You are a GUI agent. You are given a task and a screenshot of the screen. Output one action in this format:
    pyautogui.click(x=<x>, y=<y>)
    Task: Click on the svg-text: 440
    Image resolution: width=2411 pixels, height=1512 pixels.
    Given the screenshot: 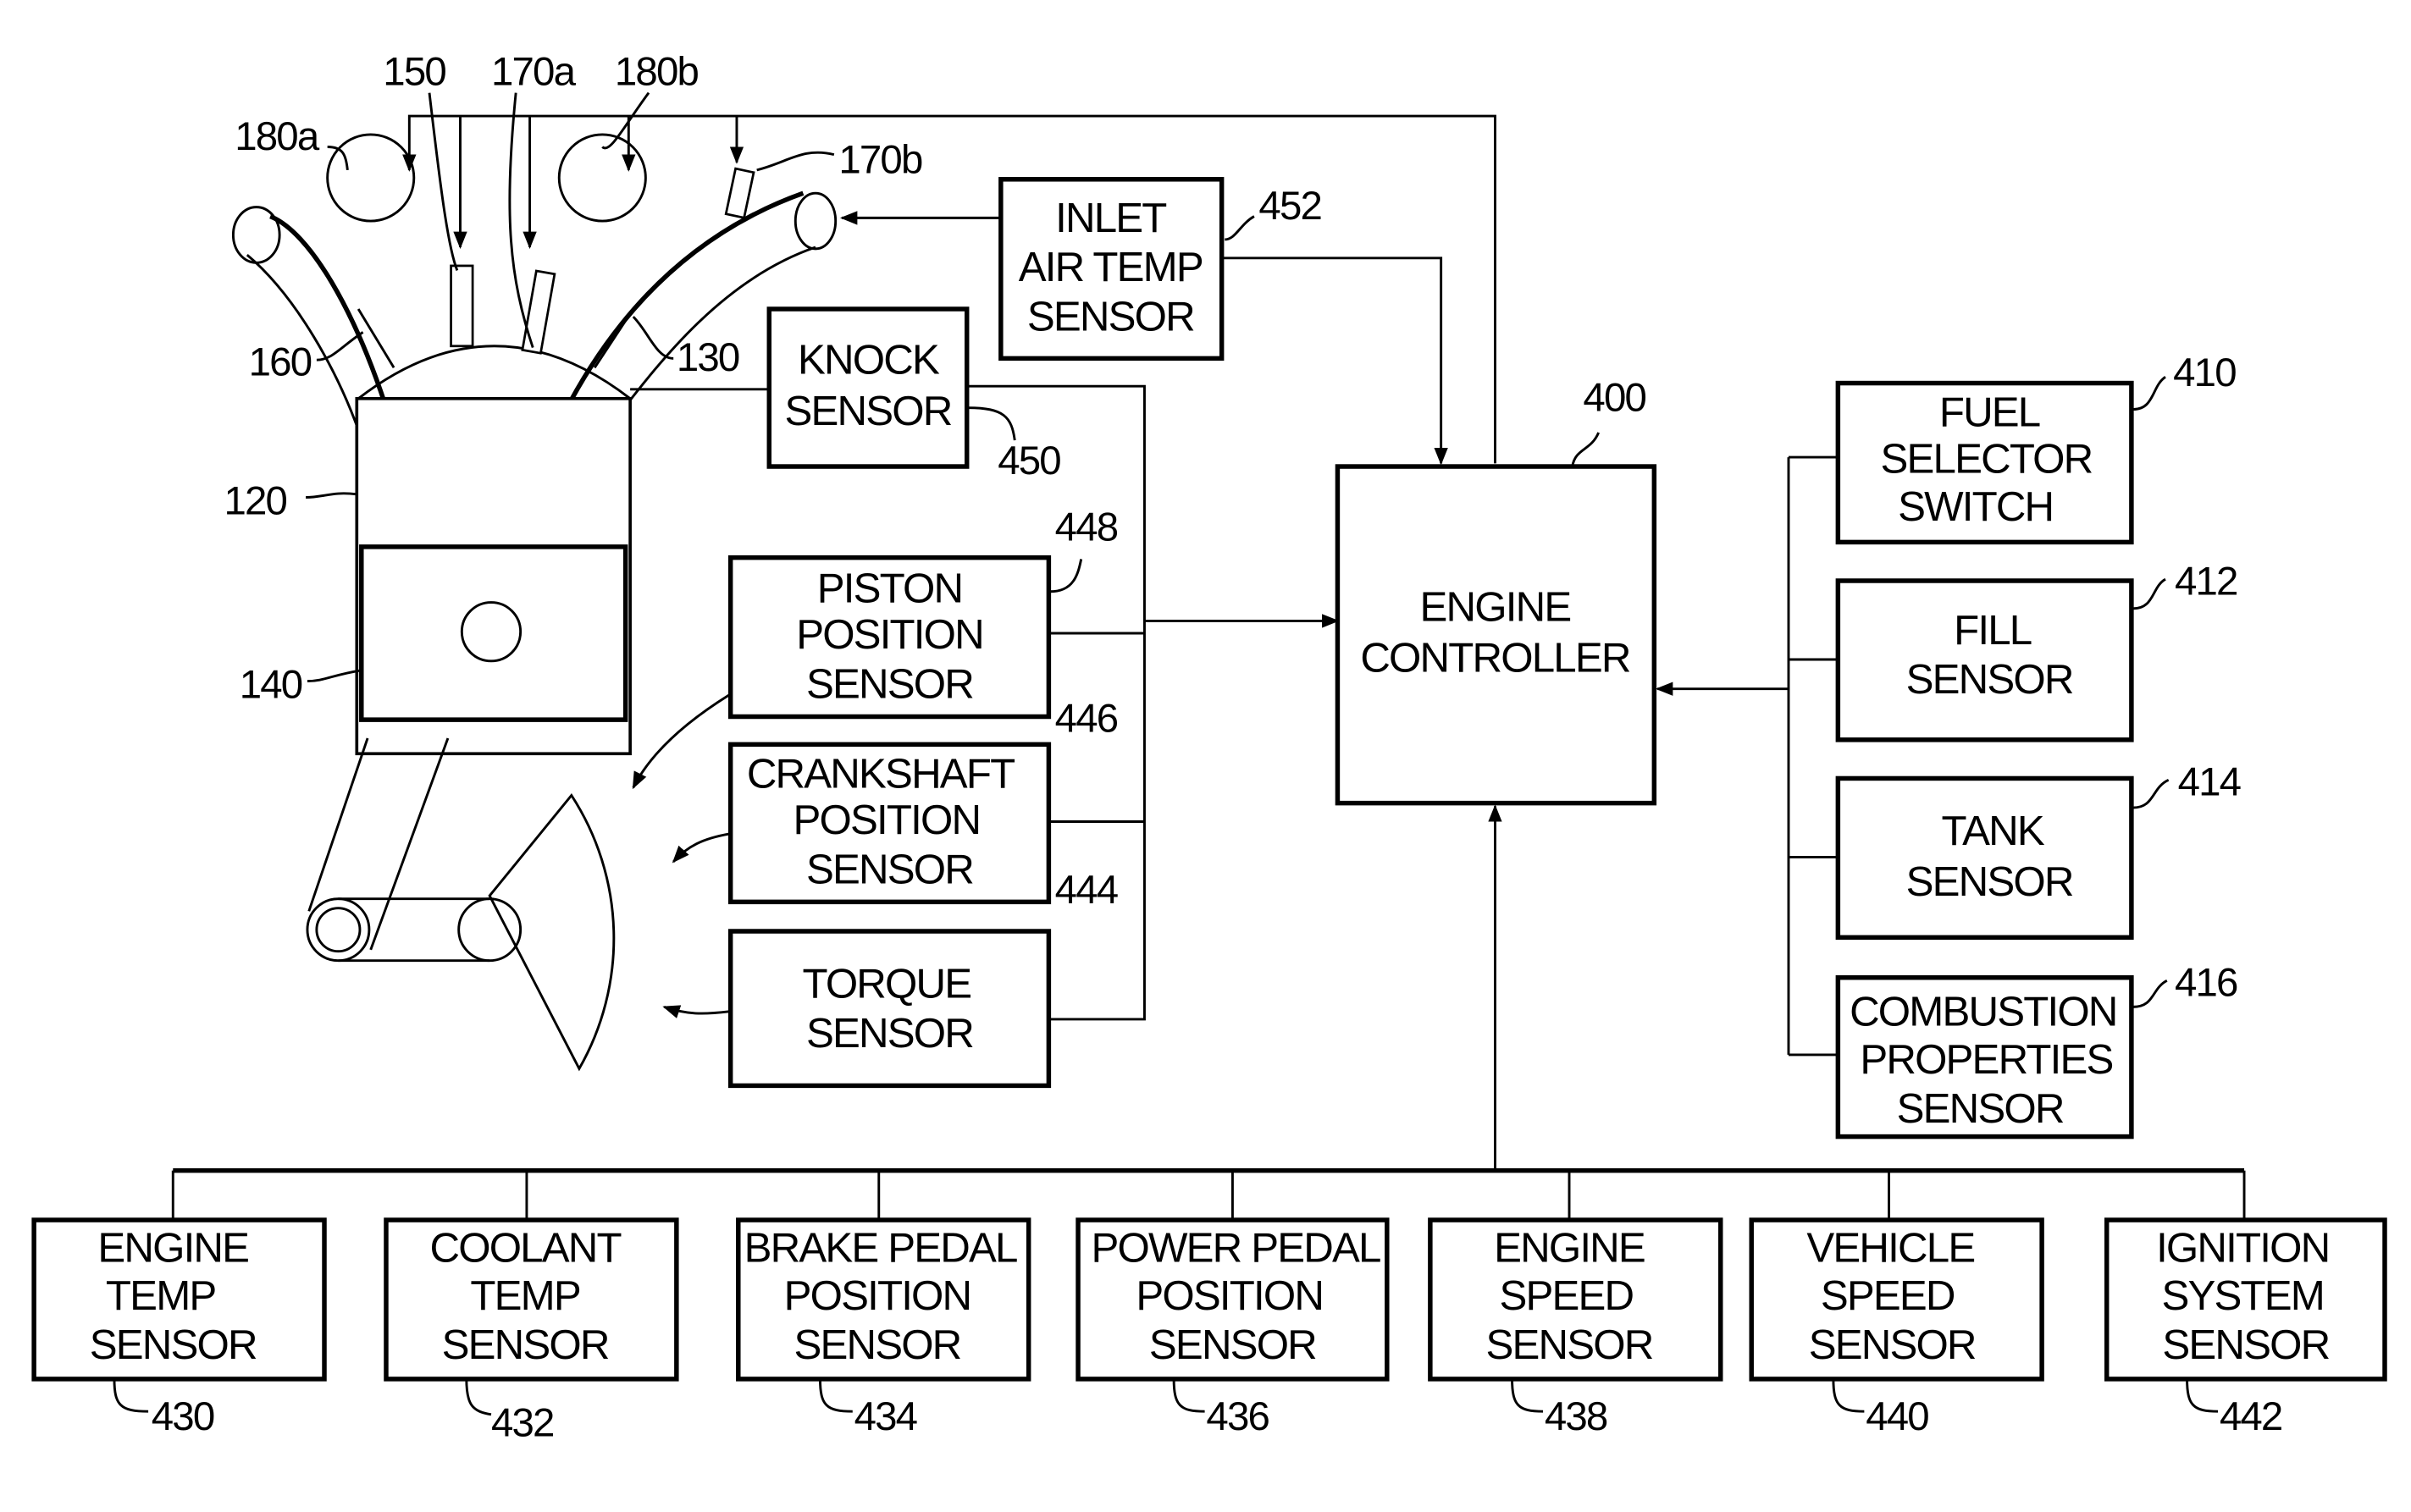 What is the action you would take?
    pyautogui.click(x=1897, y=1416)
    